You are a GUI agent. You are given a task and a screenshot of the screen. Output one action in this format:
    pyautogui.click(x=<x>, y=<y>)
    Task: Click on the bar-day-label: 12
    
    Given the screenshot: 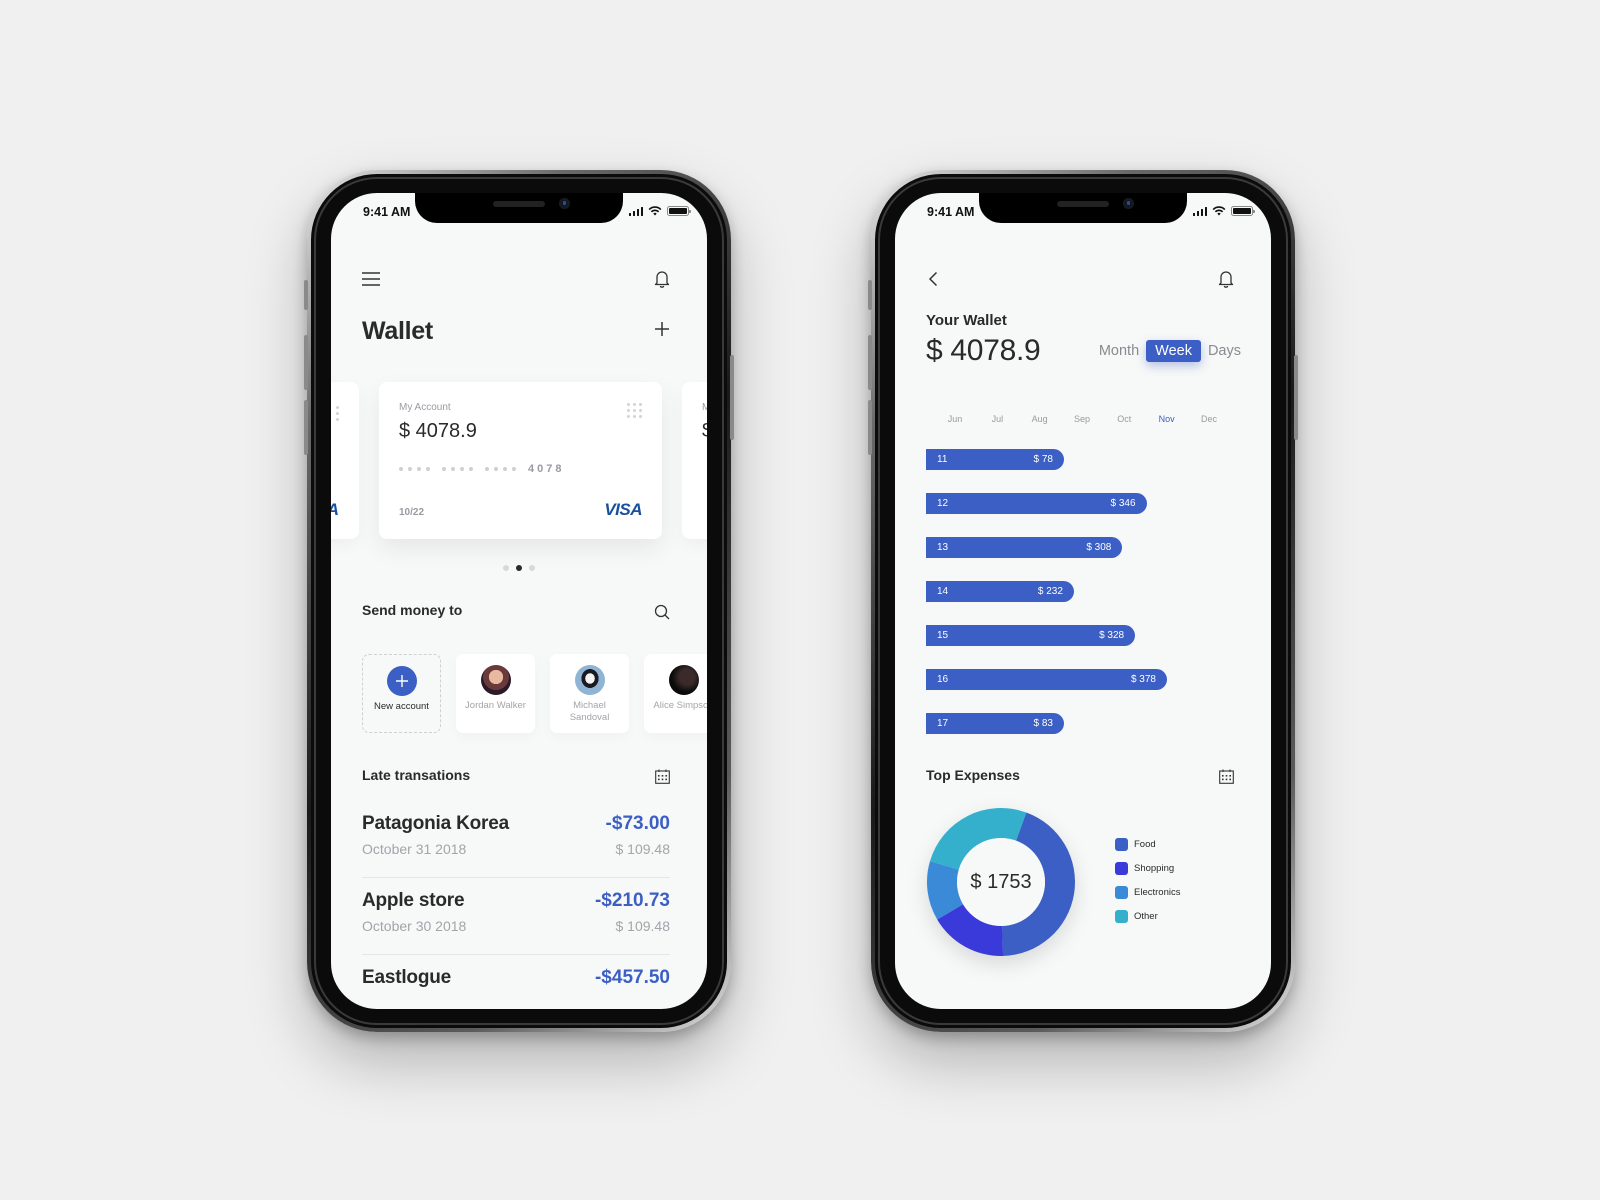 What is the action you would take?
    pyautogui.click(x=943, y=503)
    